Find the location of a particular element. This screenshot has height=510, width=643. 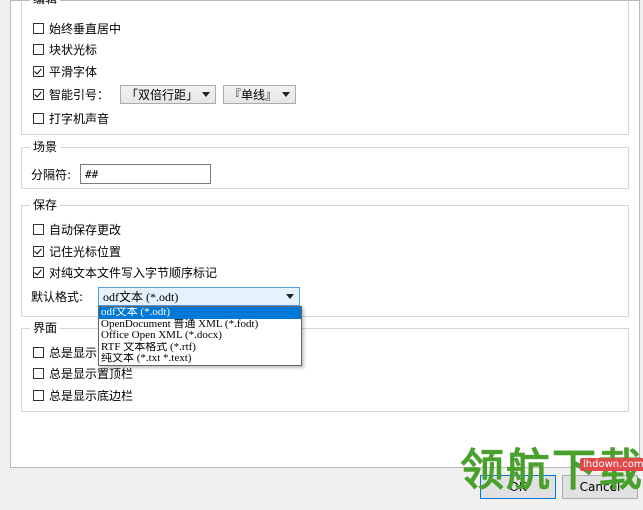

checkbox-always-center: 始终垂直居中 is located at coordinates (77, 28).